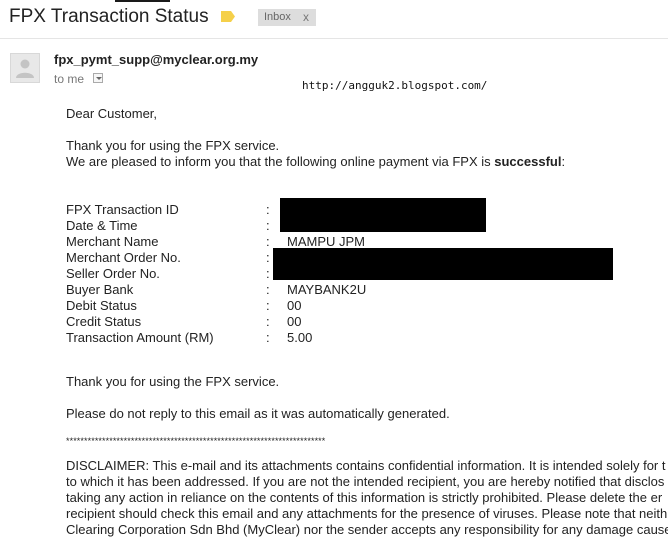 The image size is (668, 537). I want to click on debit-status-value: 00, so click(294, 305).